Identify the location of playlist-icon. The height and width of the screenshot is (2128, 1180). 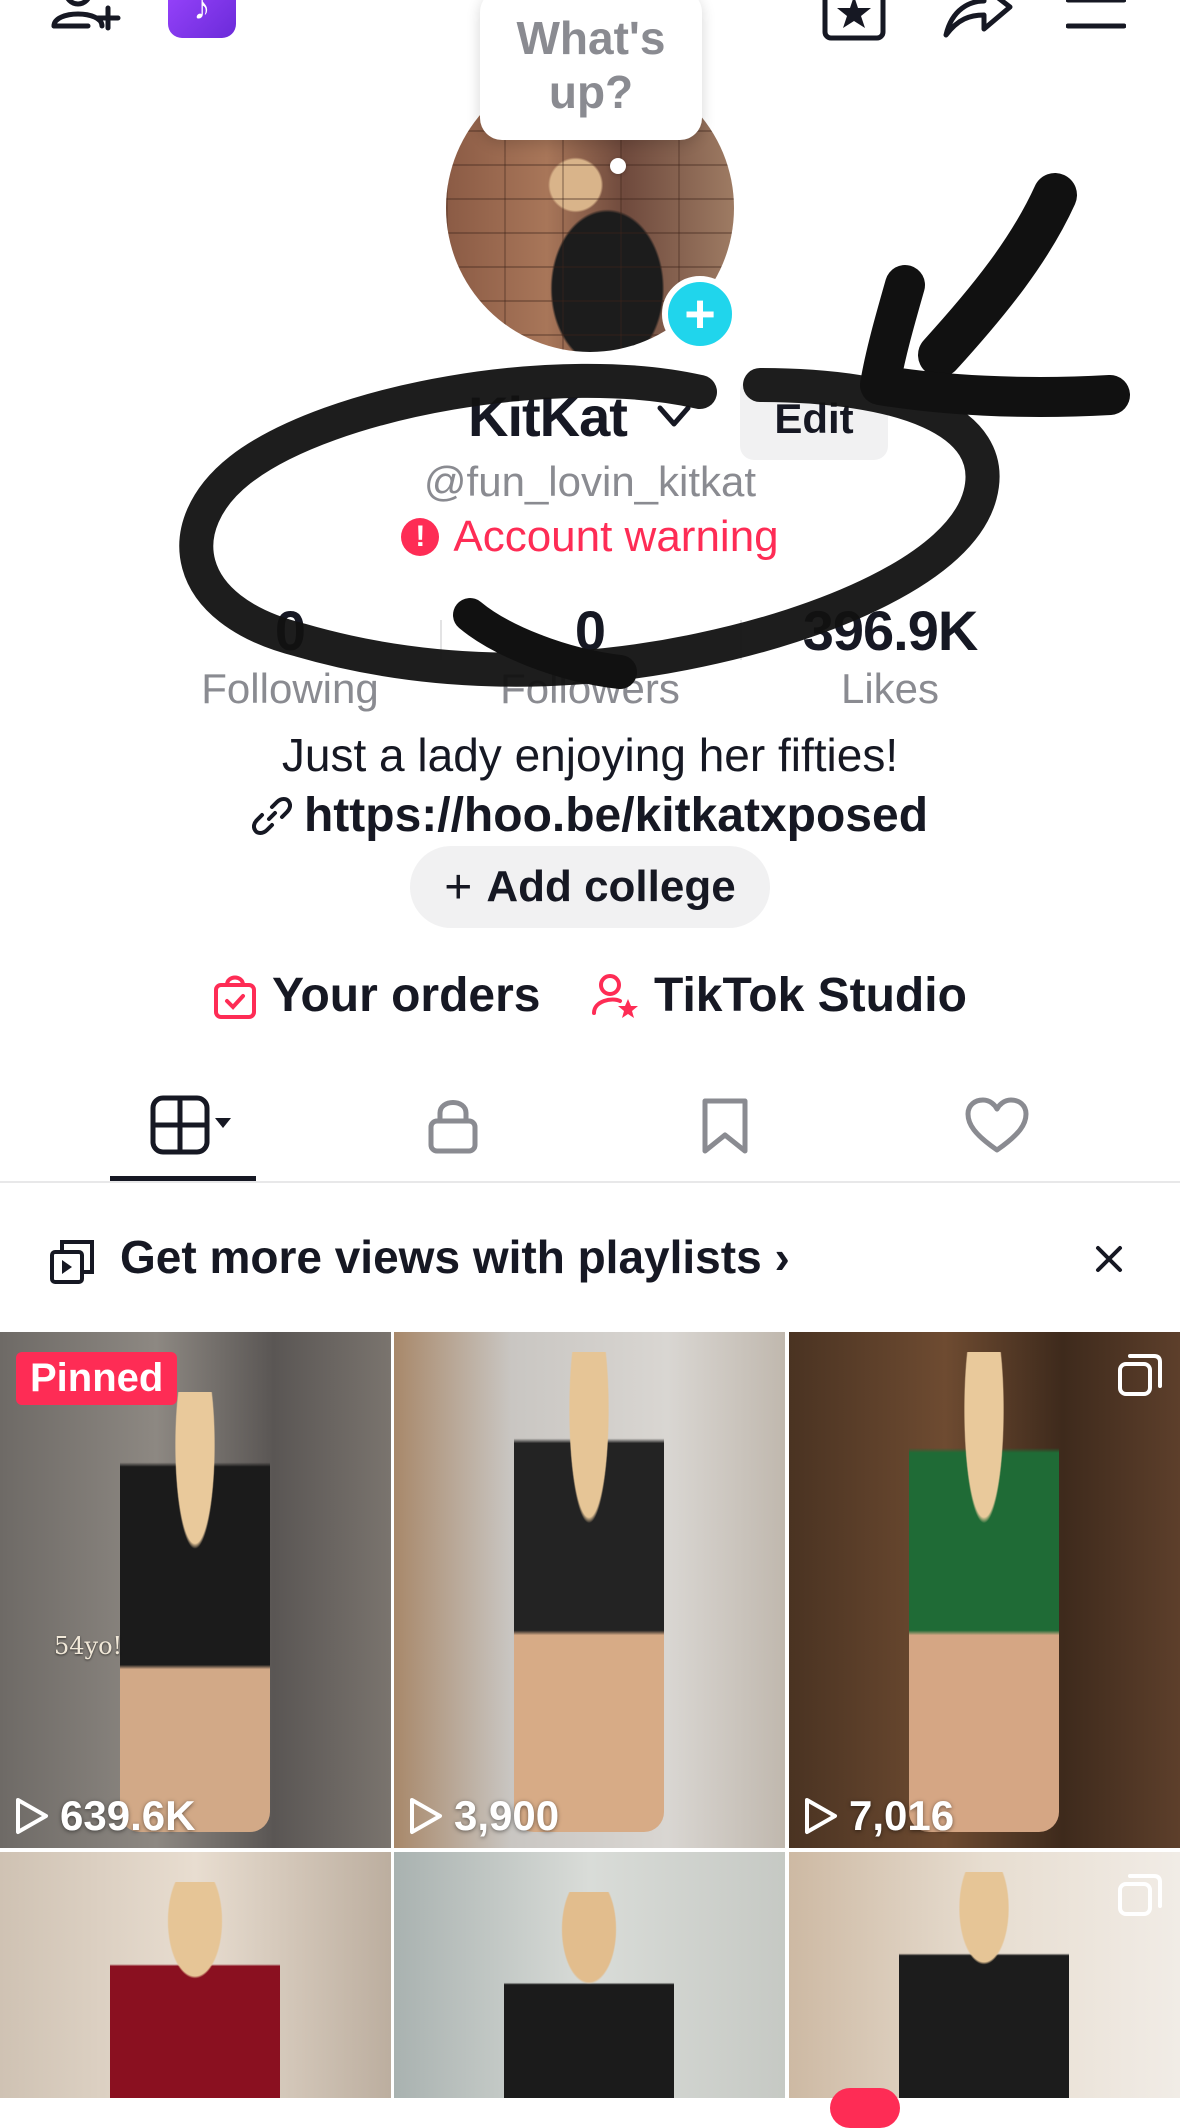
(72, 1262).